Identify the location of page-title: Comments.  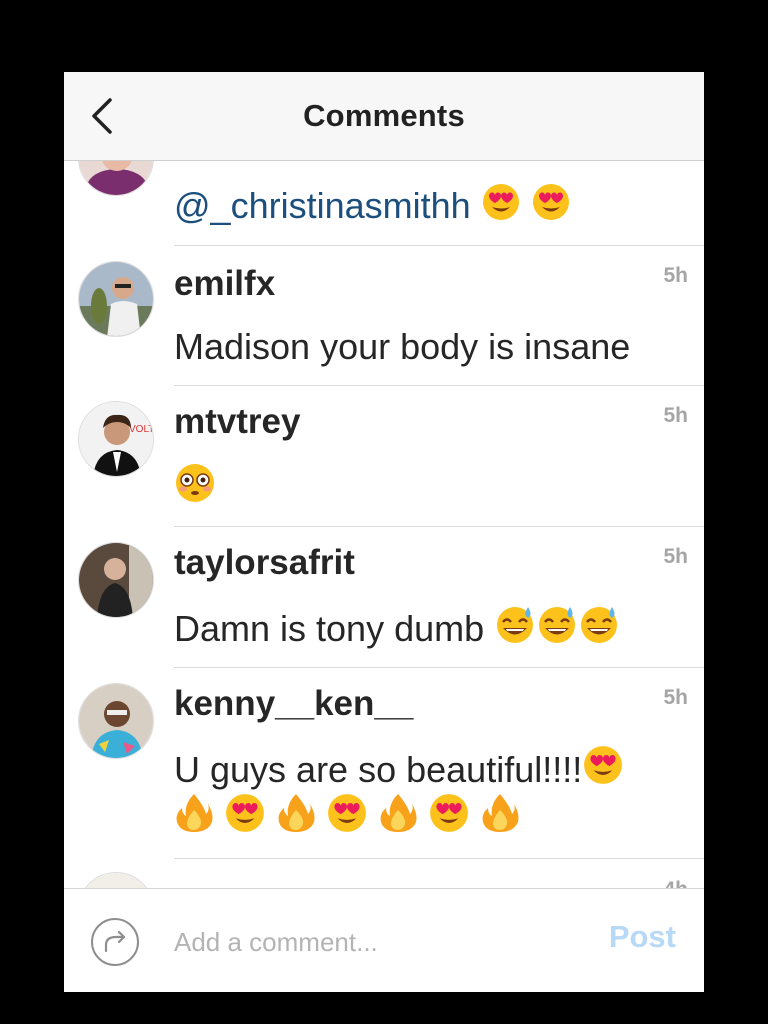
(384, 115).